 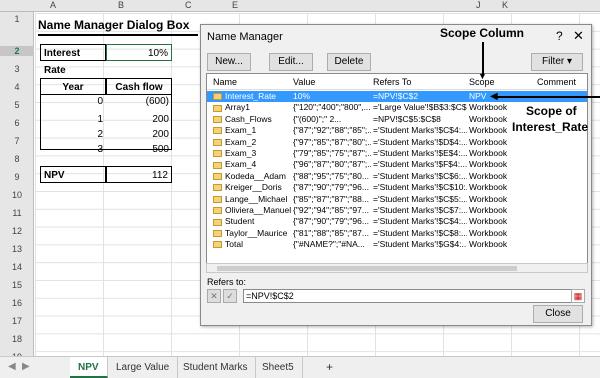 I want to click on row-header: 4, so click(x=17, y=87).